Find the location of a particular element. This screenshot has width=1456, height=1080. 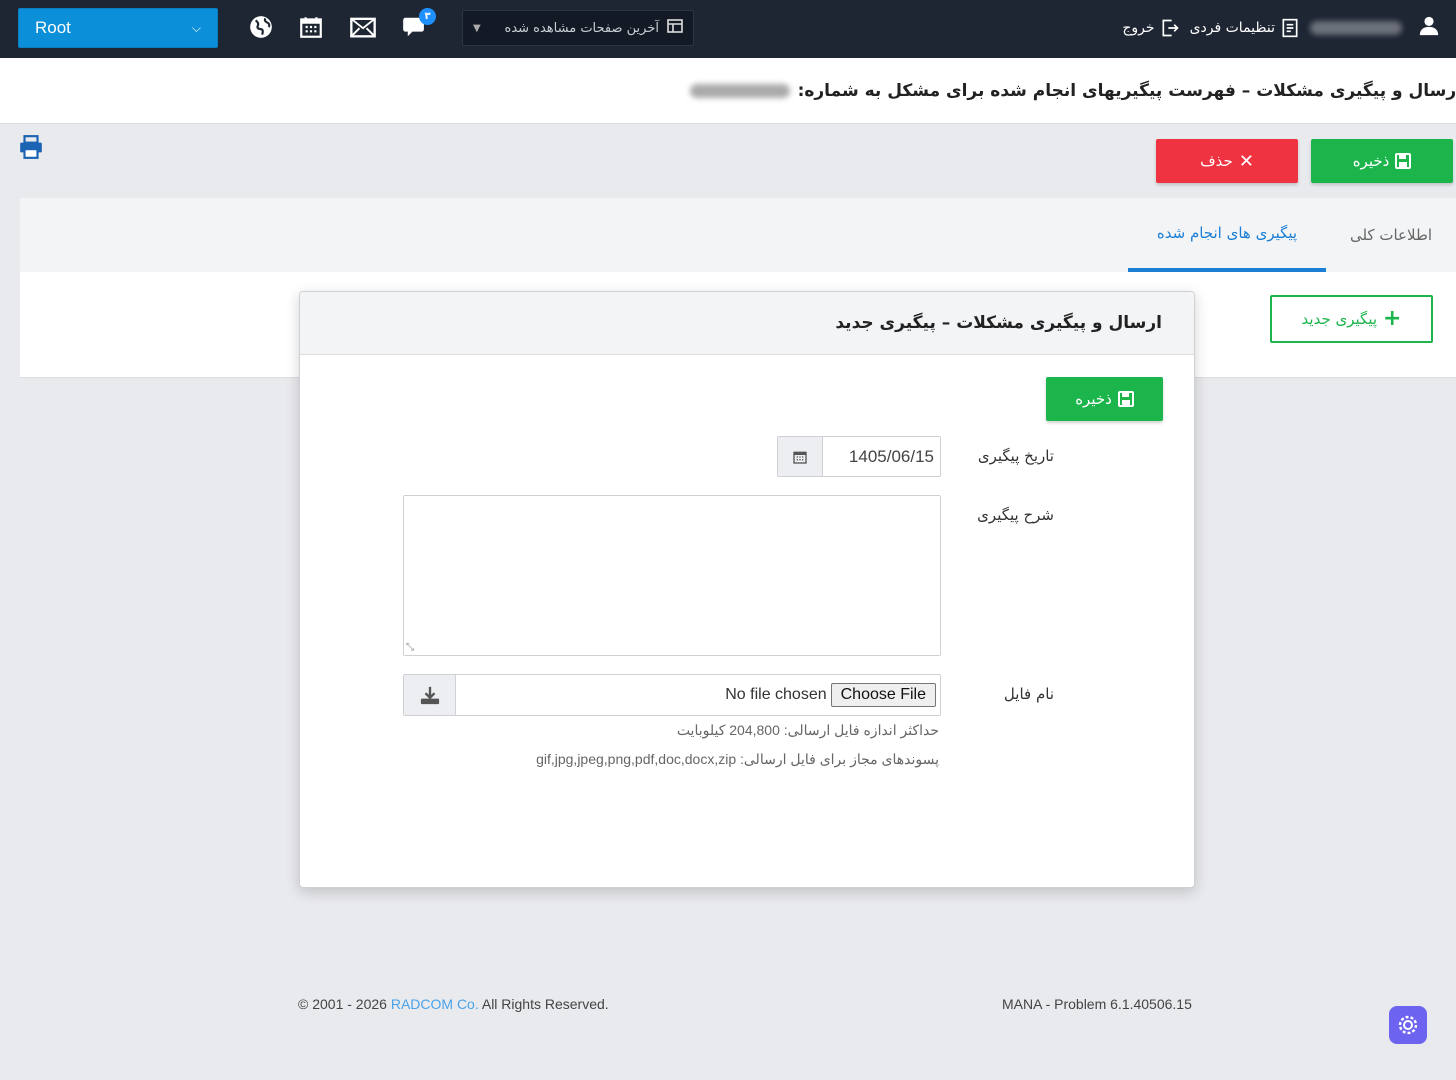

tab-followups: پیگیری های انجام شده is located at coordinates (1227, 235).